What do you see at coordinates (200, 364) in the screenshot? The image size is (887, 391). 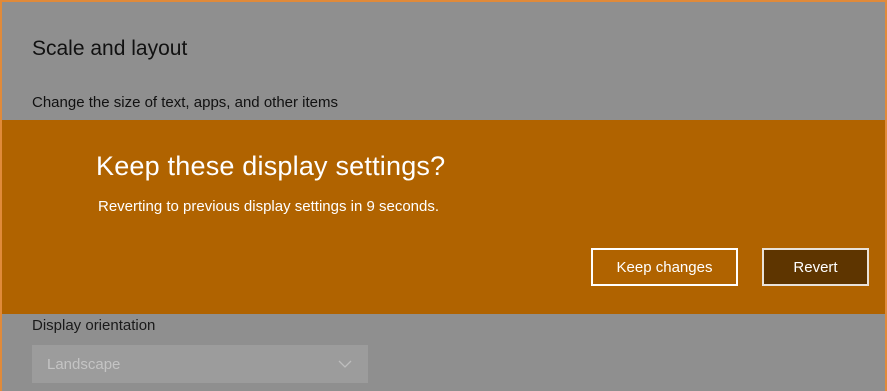 I see `display-orientation-dropdown: Landscape` at bounding box center [200, 364].